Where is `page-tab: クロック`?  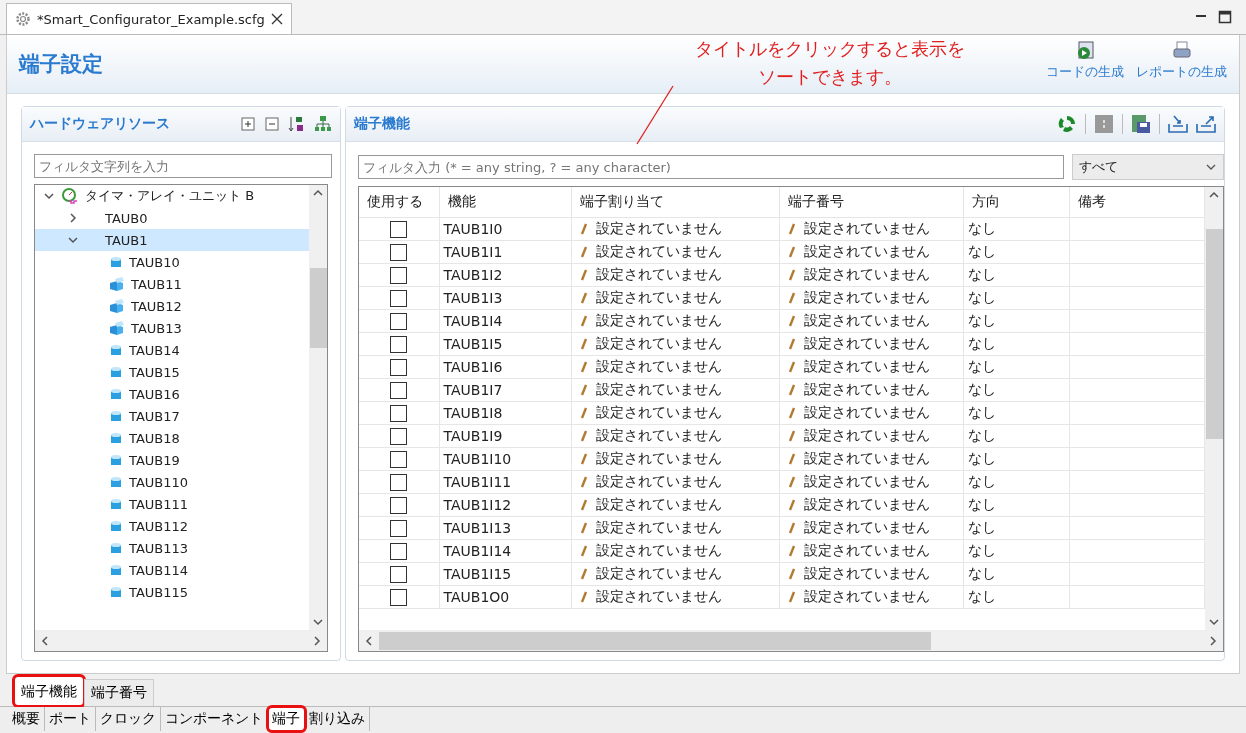 page-tab: クロック is located at coordinates (128, 719).